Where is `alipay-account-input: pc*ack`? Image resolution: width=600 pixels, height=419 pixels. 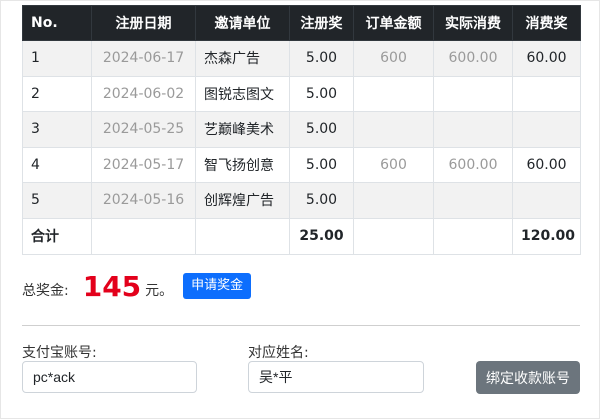
alipay-account-input: pc*ack is located at coordinates (109, 377).